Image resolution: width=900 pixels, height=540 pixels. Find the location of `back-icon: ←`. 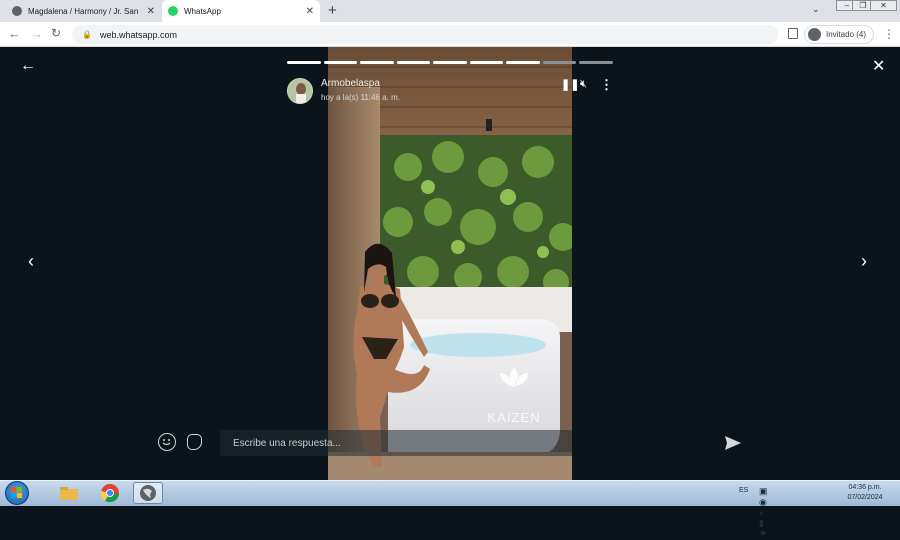

back-icon: ← is located at coordinates (14, 33).